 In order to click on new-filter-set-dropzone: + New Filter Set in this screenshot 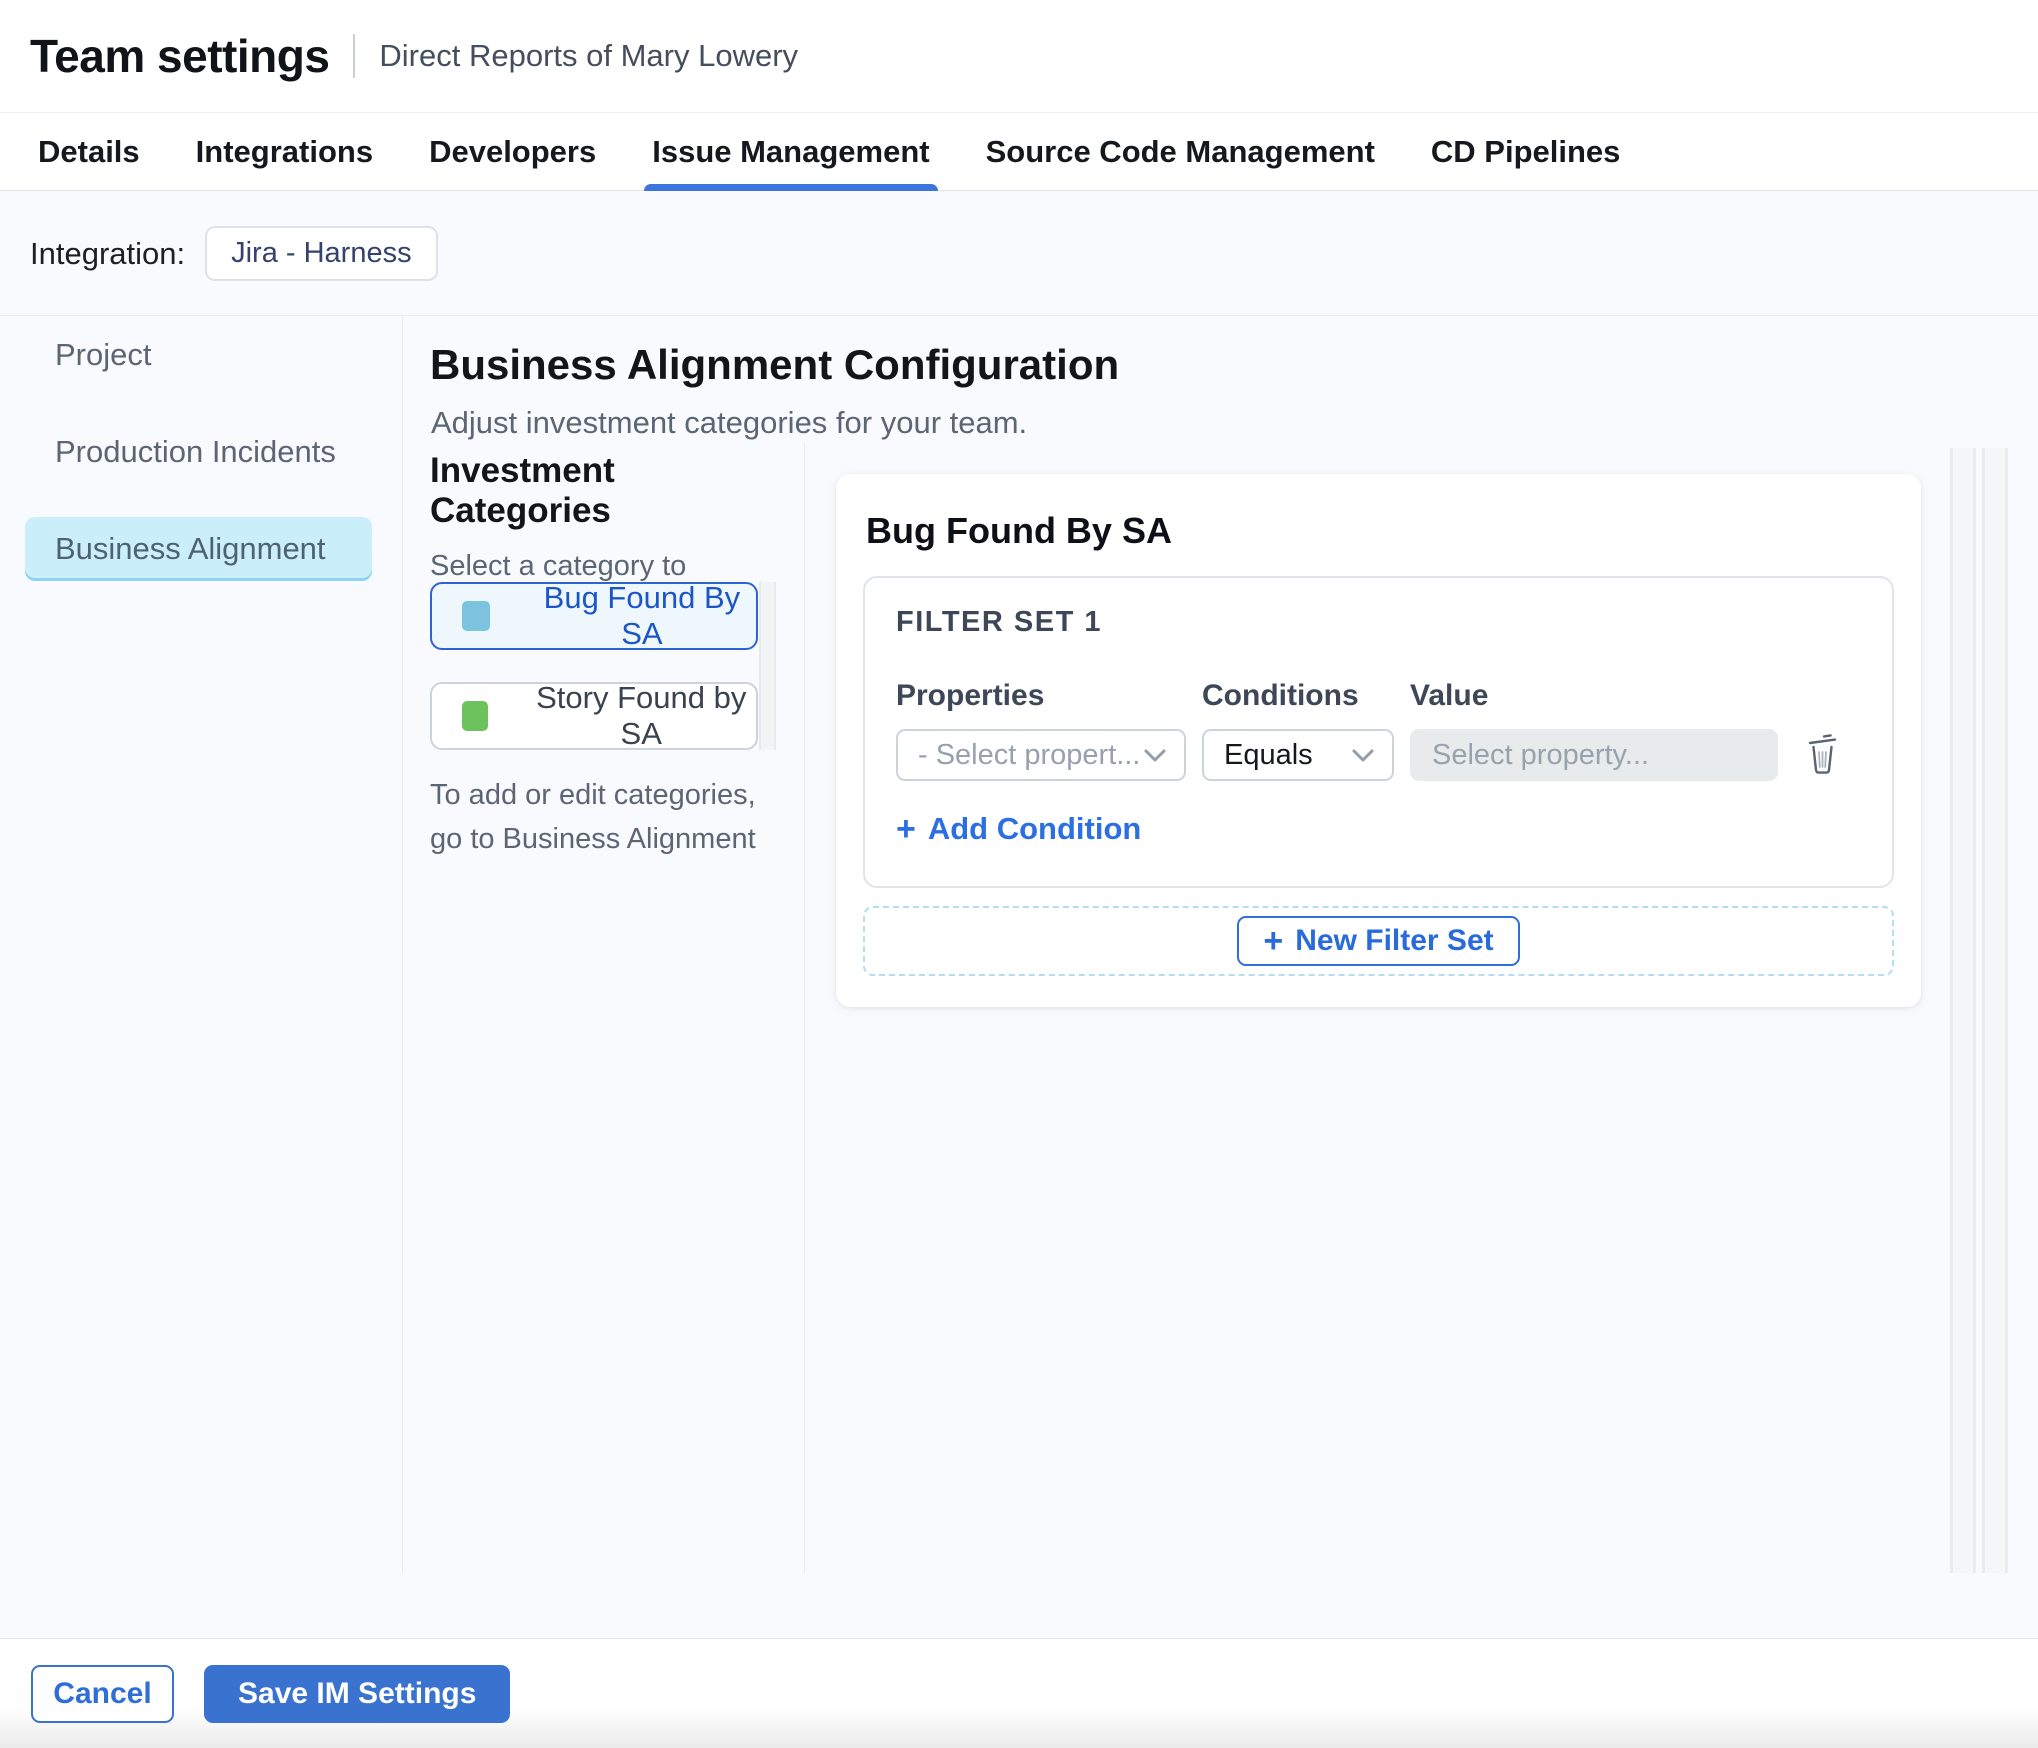, I will do `click(1378, 941)`.